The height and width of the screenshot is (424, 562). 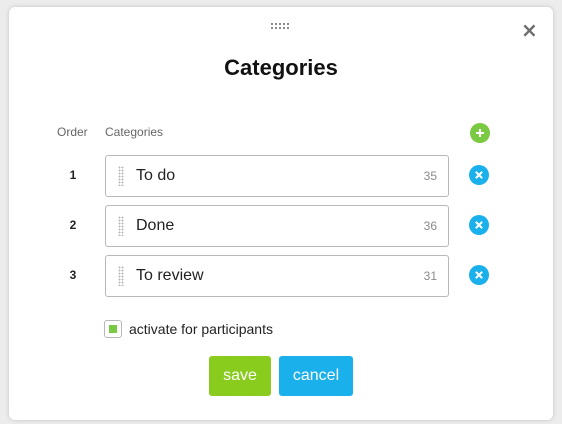 What do you see at coordinates (73, 275) in the screenshot?
I see `row-order-number: 3` at bounding box center [73, 275].